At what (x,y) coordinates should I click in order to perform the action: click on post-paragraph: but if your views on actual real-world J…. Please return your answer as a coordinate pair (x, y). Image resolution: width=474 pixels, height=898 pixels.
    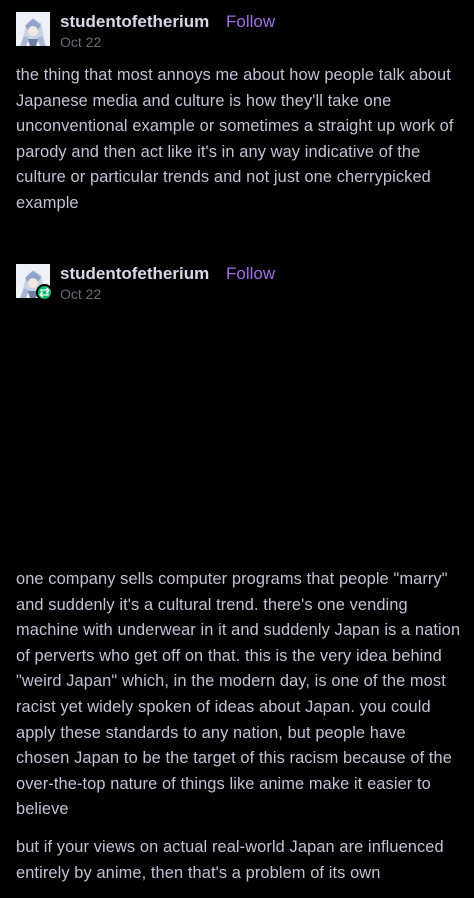
    Looking at the image, I should click on (230, 859).